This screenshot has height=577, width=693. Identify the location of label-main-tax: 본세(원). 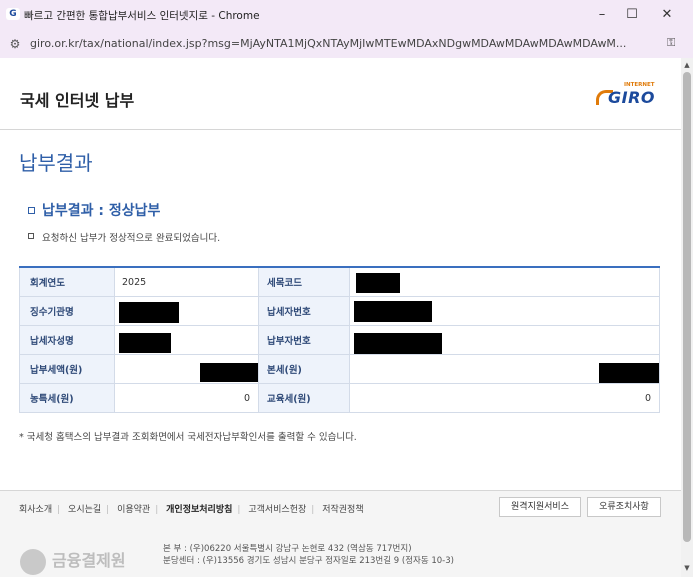
(304, 369).